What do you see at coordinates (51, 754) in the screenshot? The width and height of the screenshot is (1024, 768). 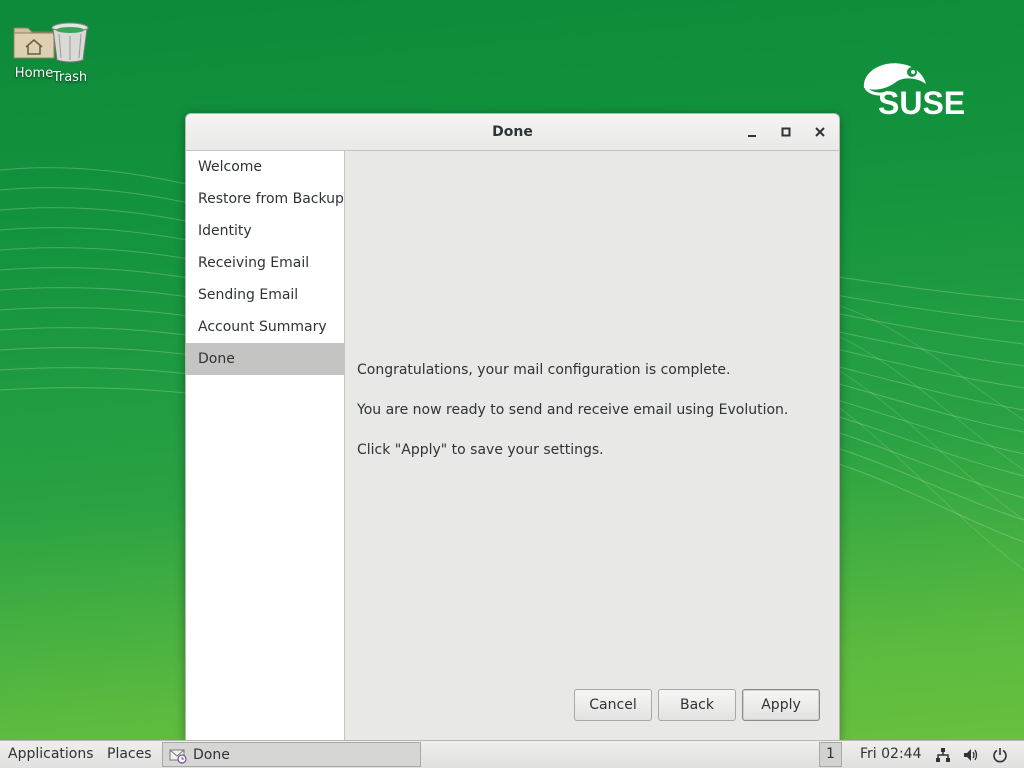 I see `applications-menu: Applications` at bounding box center [51, 754].